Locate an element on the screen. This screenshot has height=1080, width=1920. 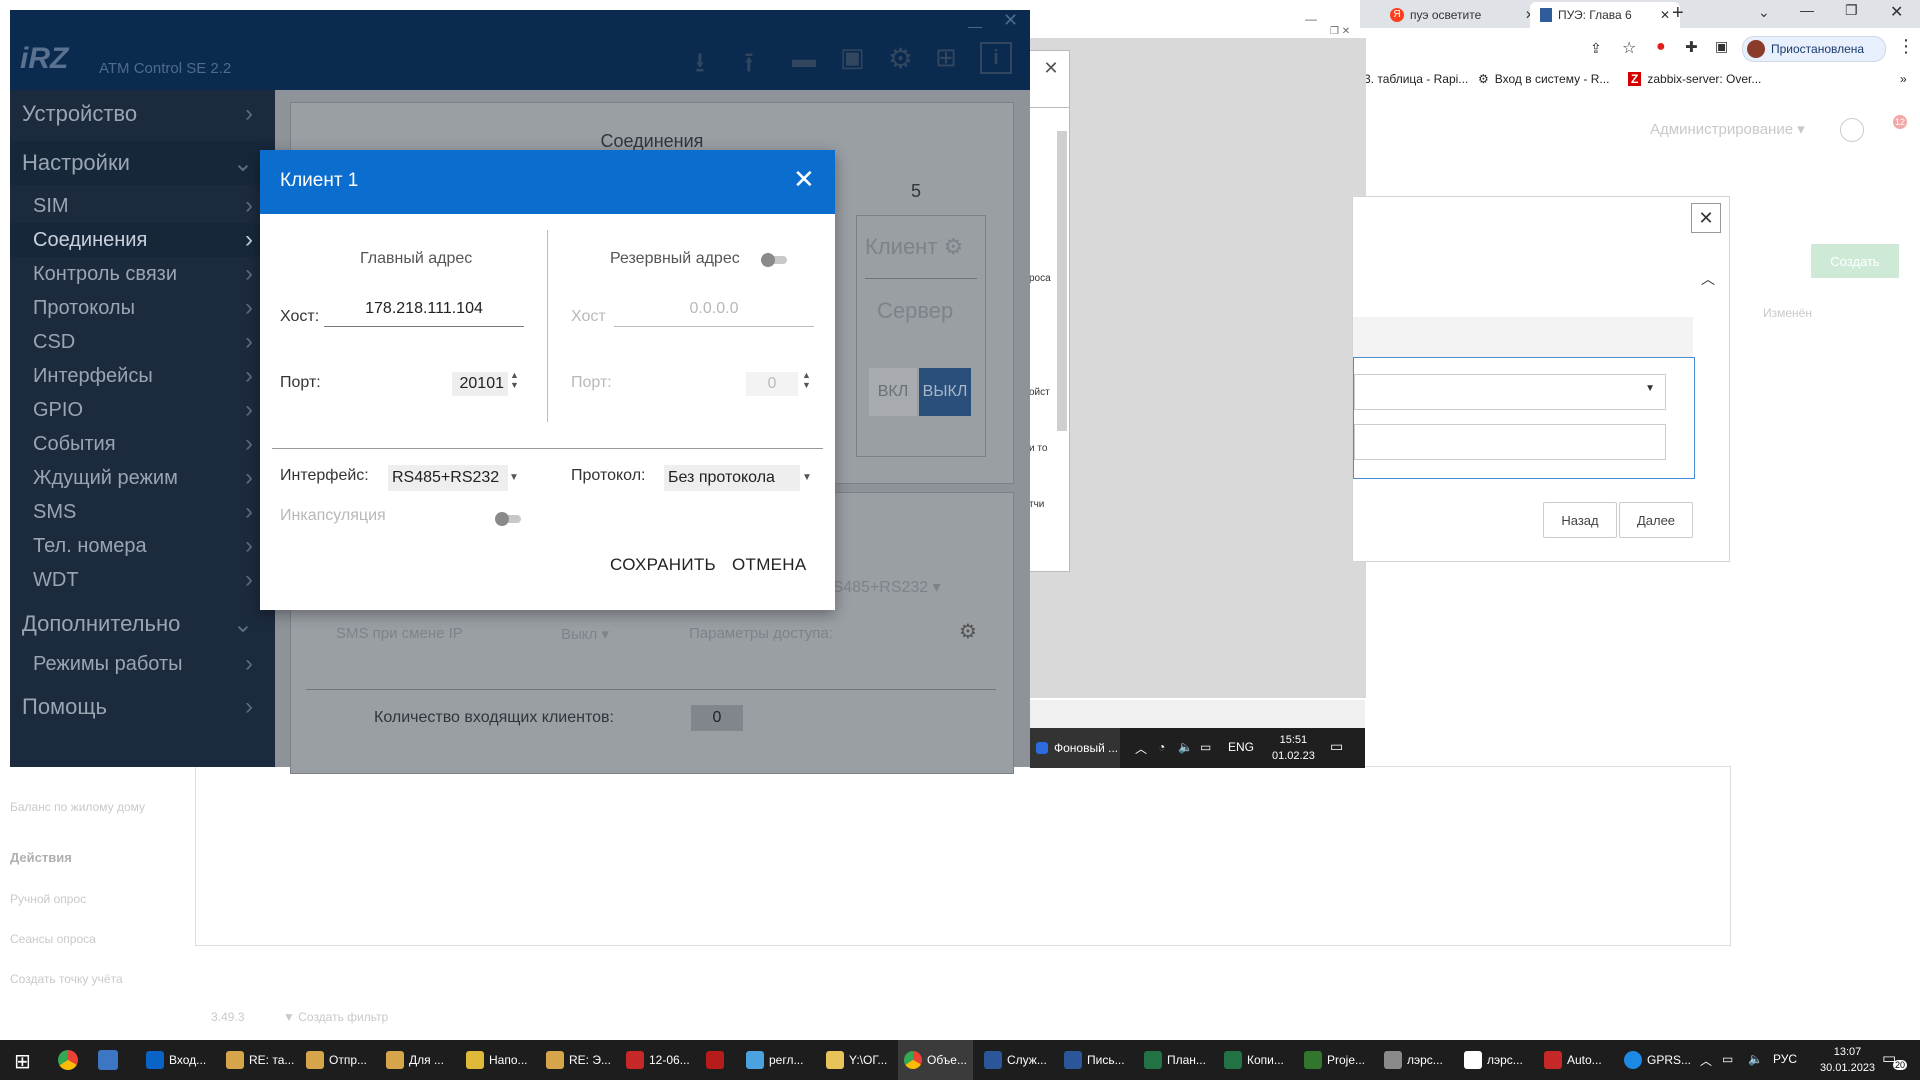
app-icon is located at coordinates (108, 1060).